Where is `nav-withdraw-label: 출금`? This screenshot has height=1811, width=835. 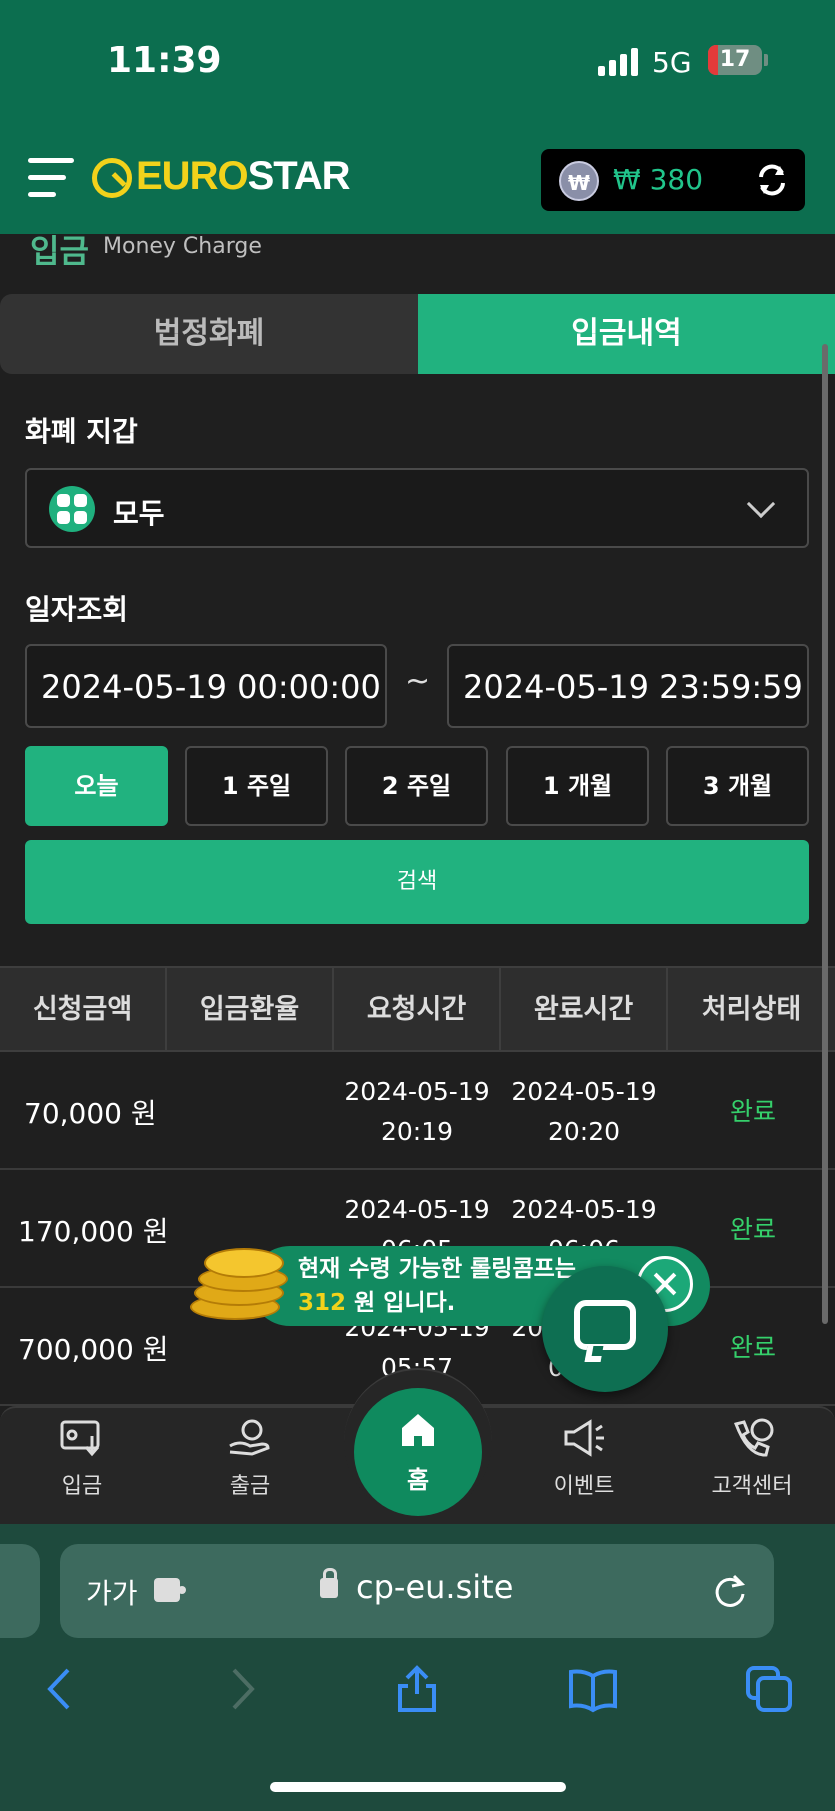 nav-withdraw-label: 출금 is located at coordinates (250, 1486).